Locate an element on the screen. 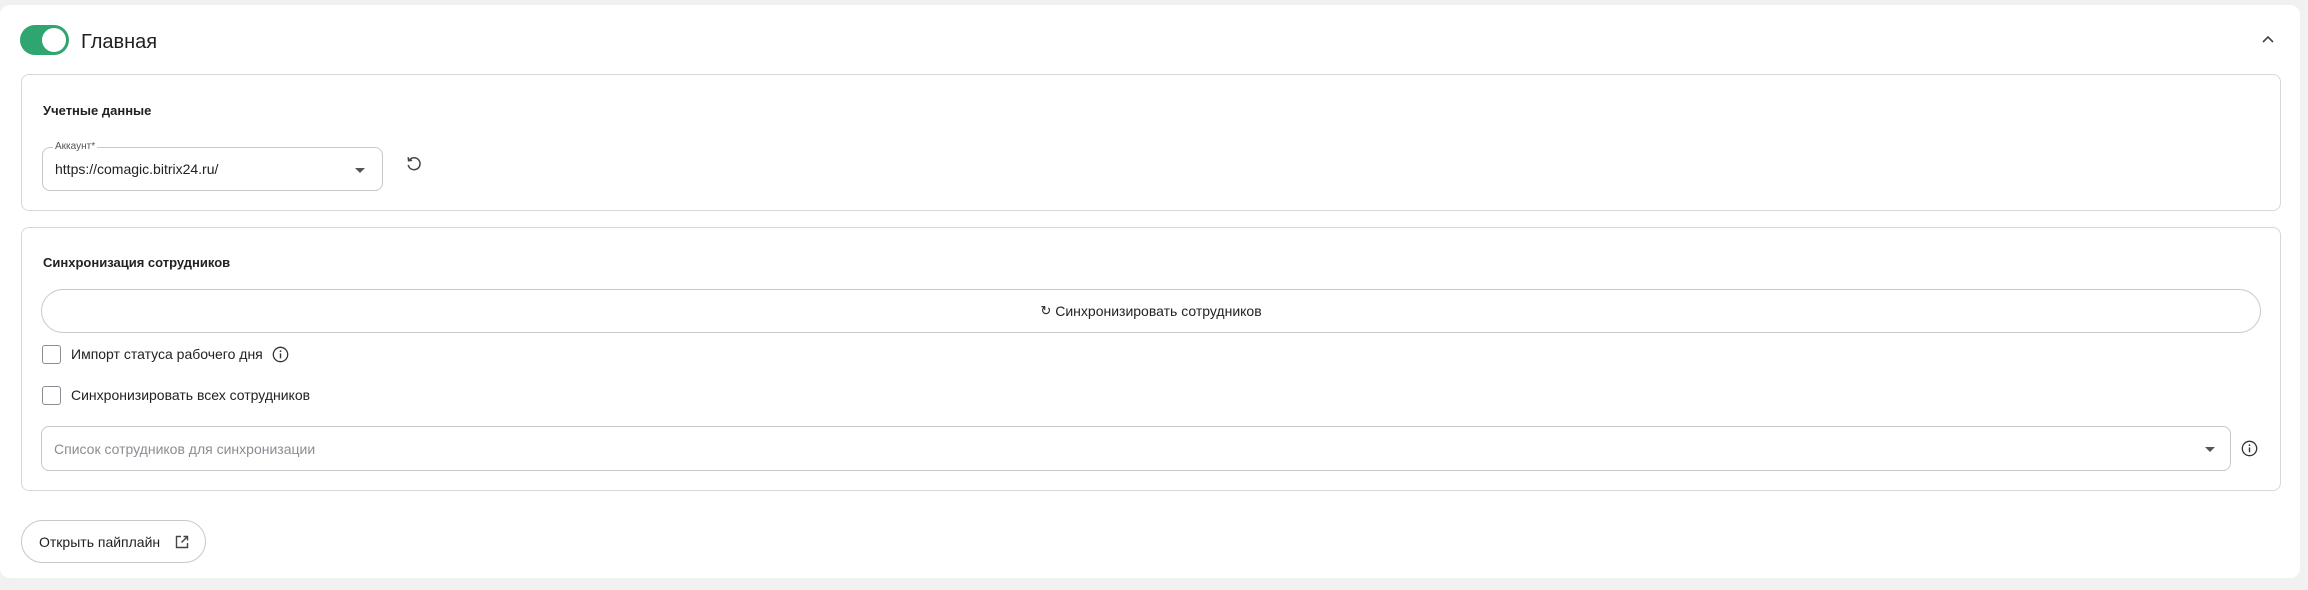  credentials-title: Учетные данные is located at coordinates (97, 110).